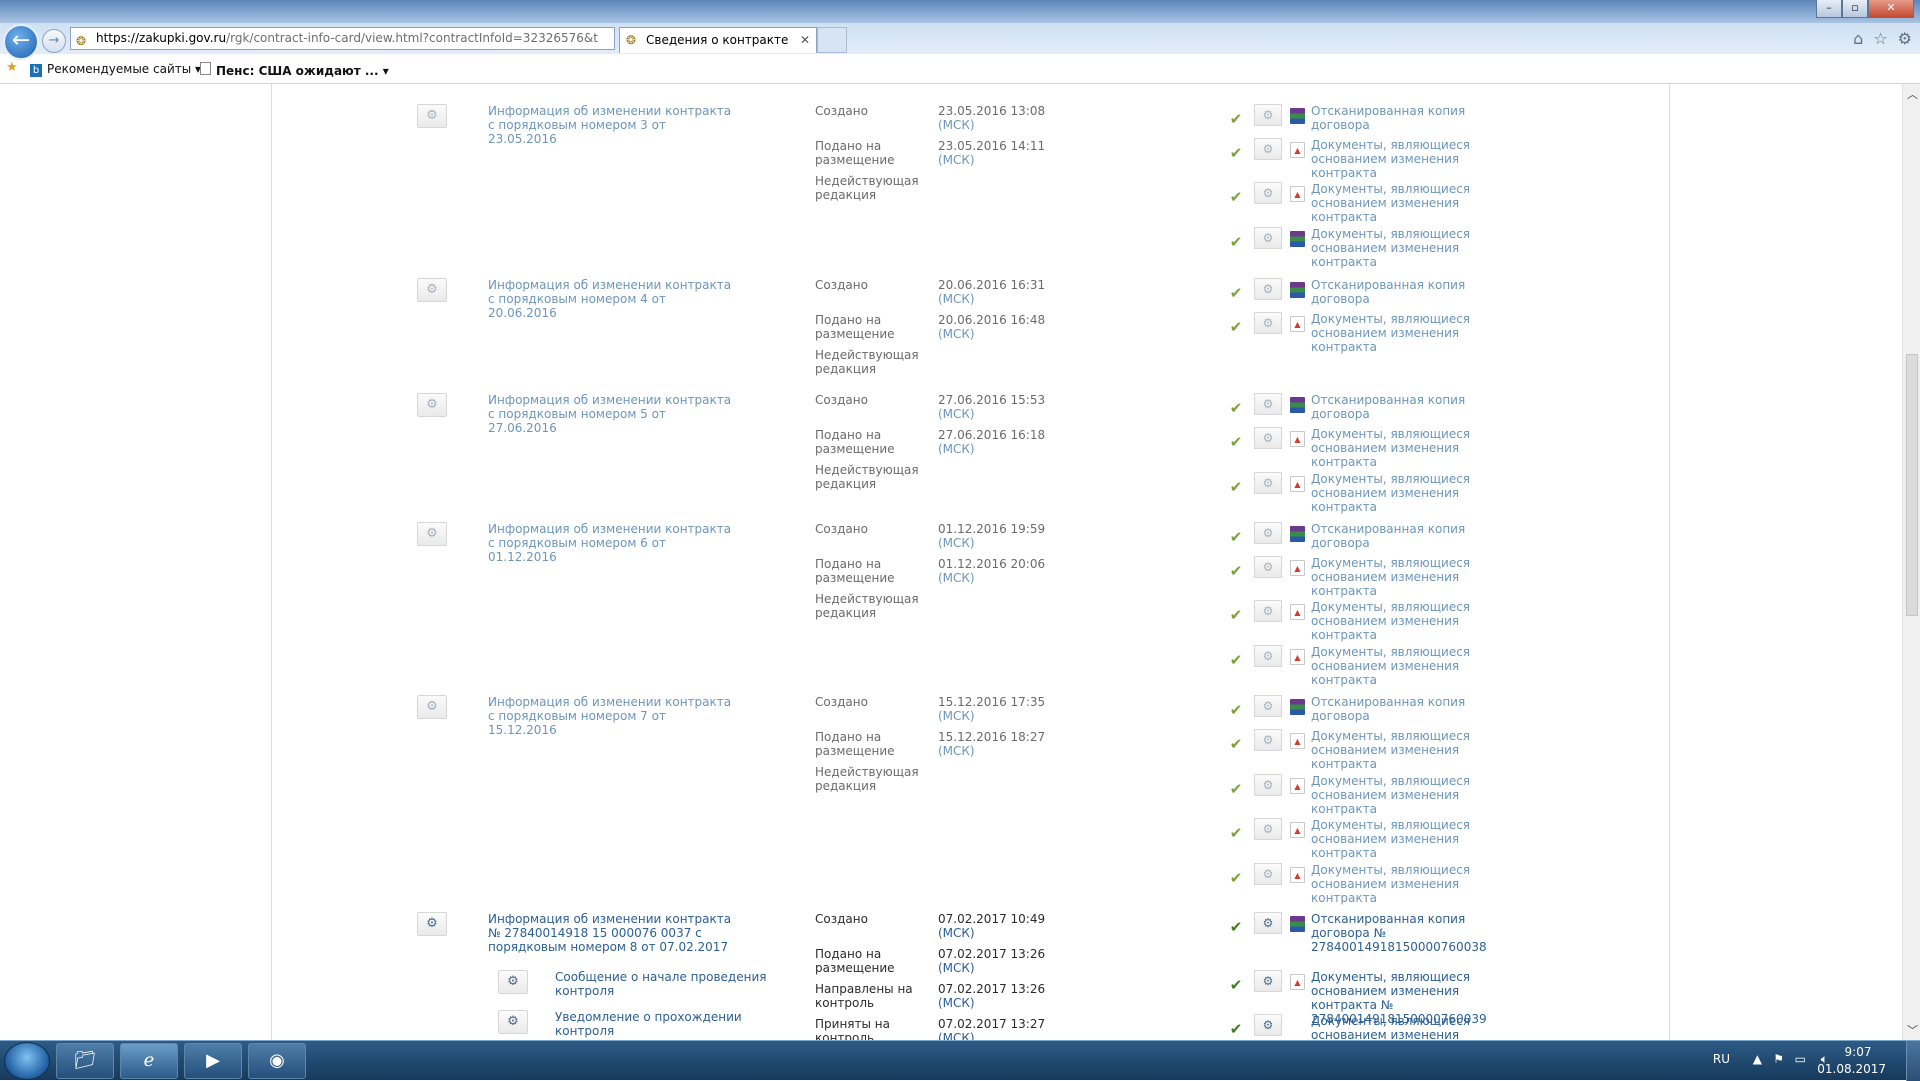  What do you see at coordinates (1800, 1059) in the screenshot?
I see `network-icon: ▭` at bounding box center [1800, 1059].